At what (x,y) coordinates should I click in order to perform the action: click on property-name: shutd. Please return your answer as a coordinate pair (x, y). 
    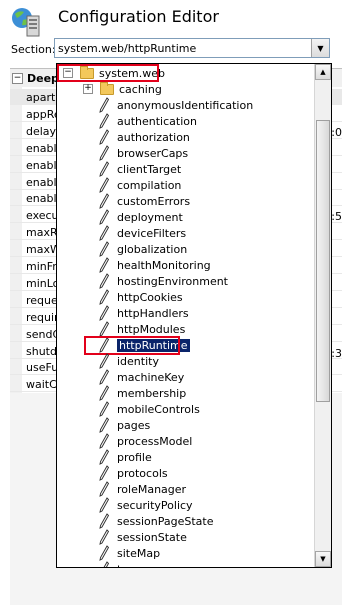
    Looking at the image, I should click on (41, 351).